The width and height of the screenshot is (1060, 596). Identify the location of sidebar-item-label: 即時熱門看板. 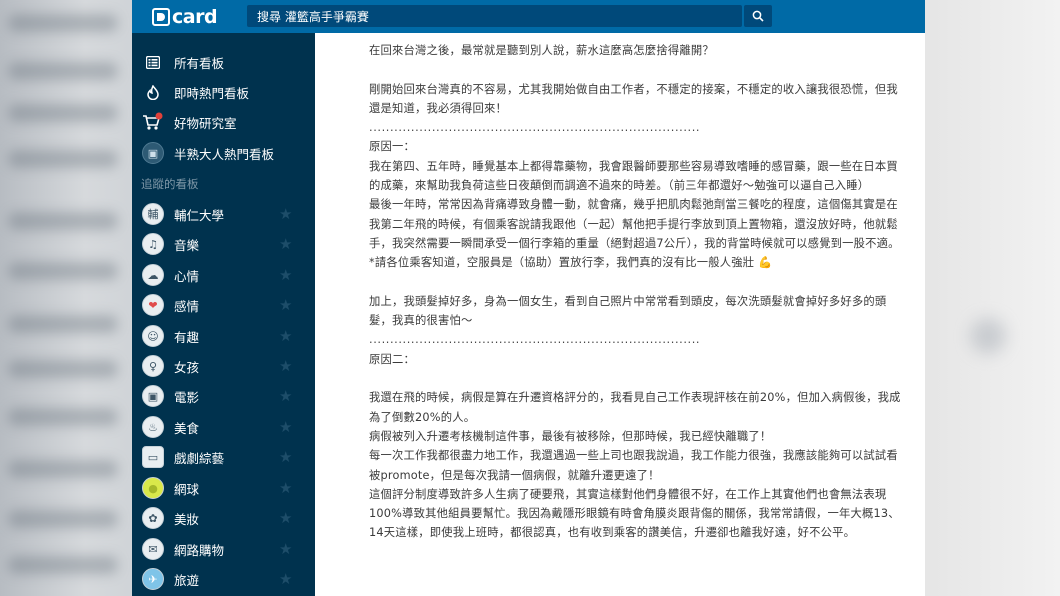
(212, 93).